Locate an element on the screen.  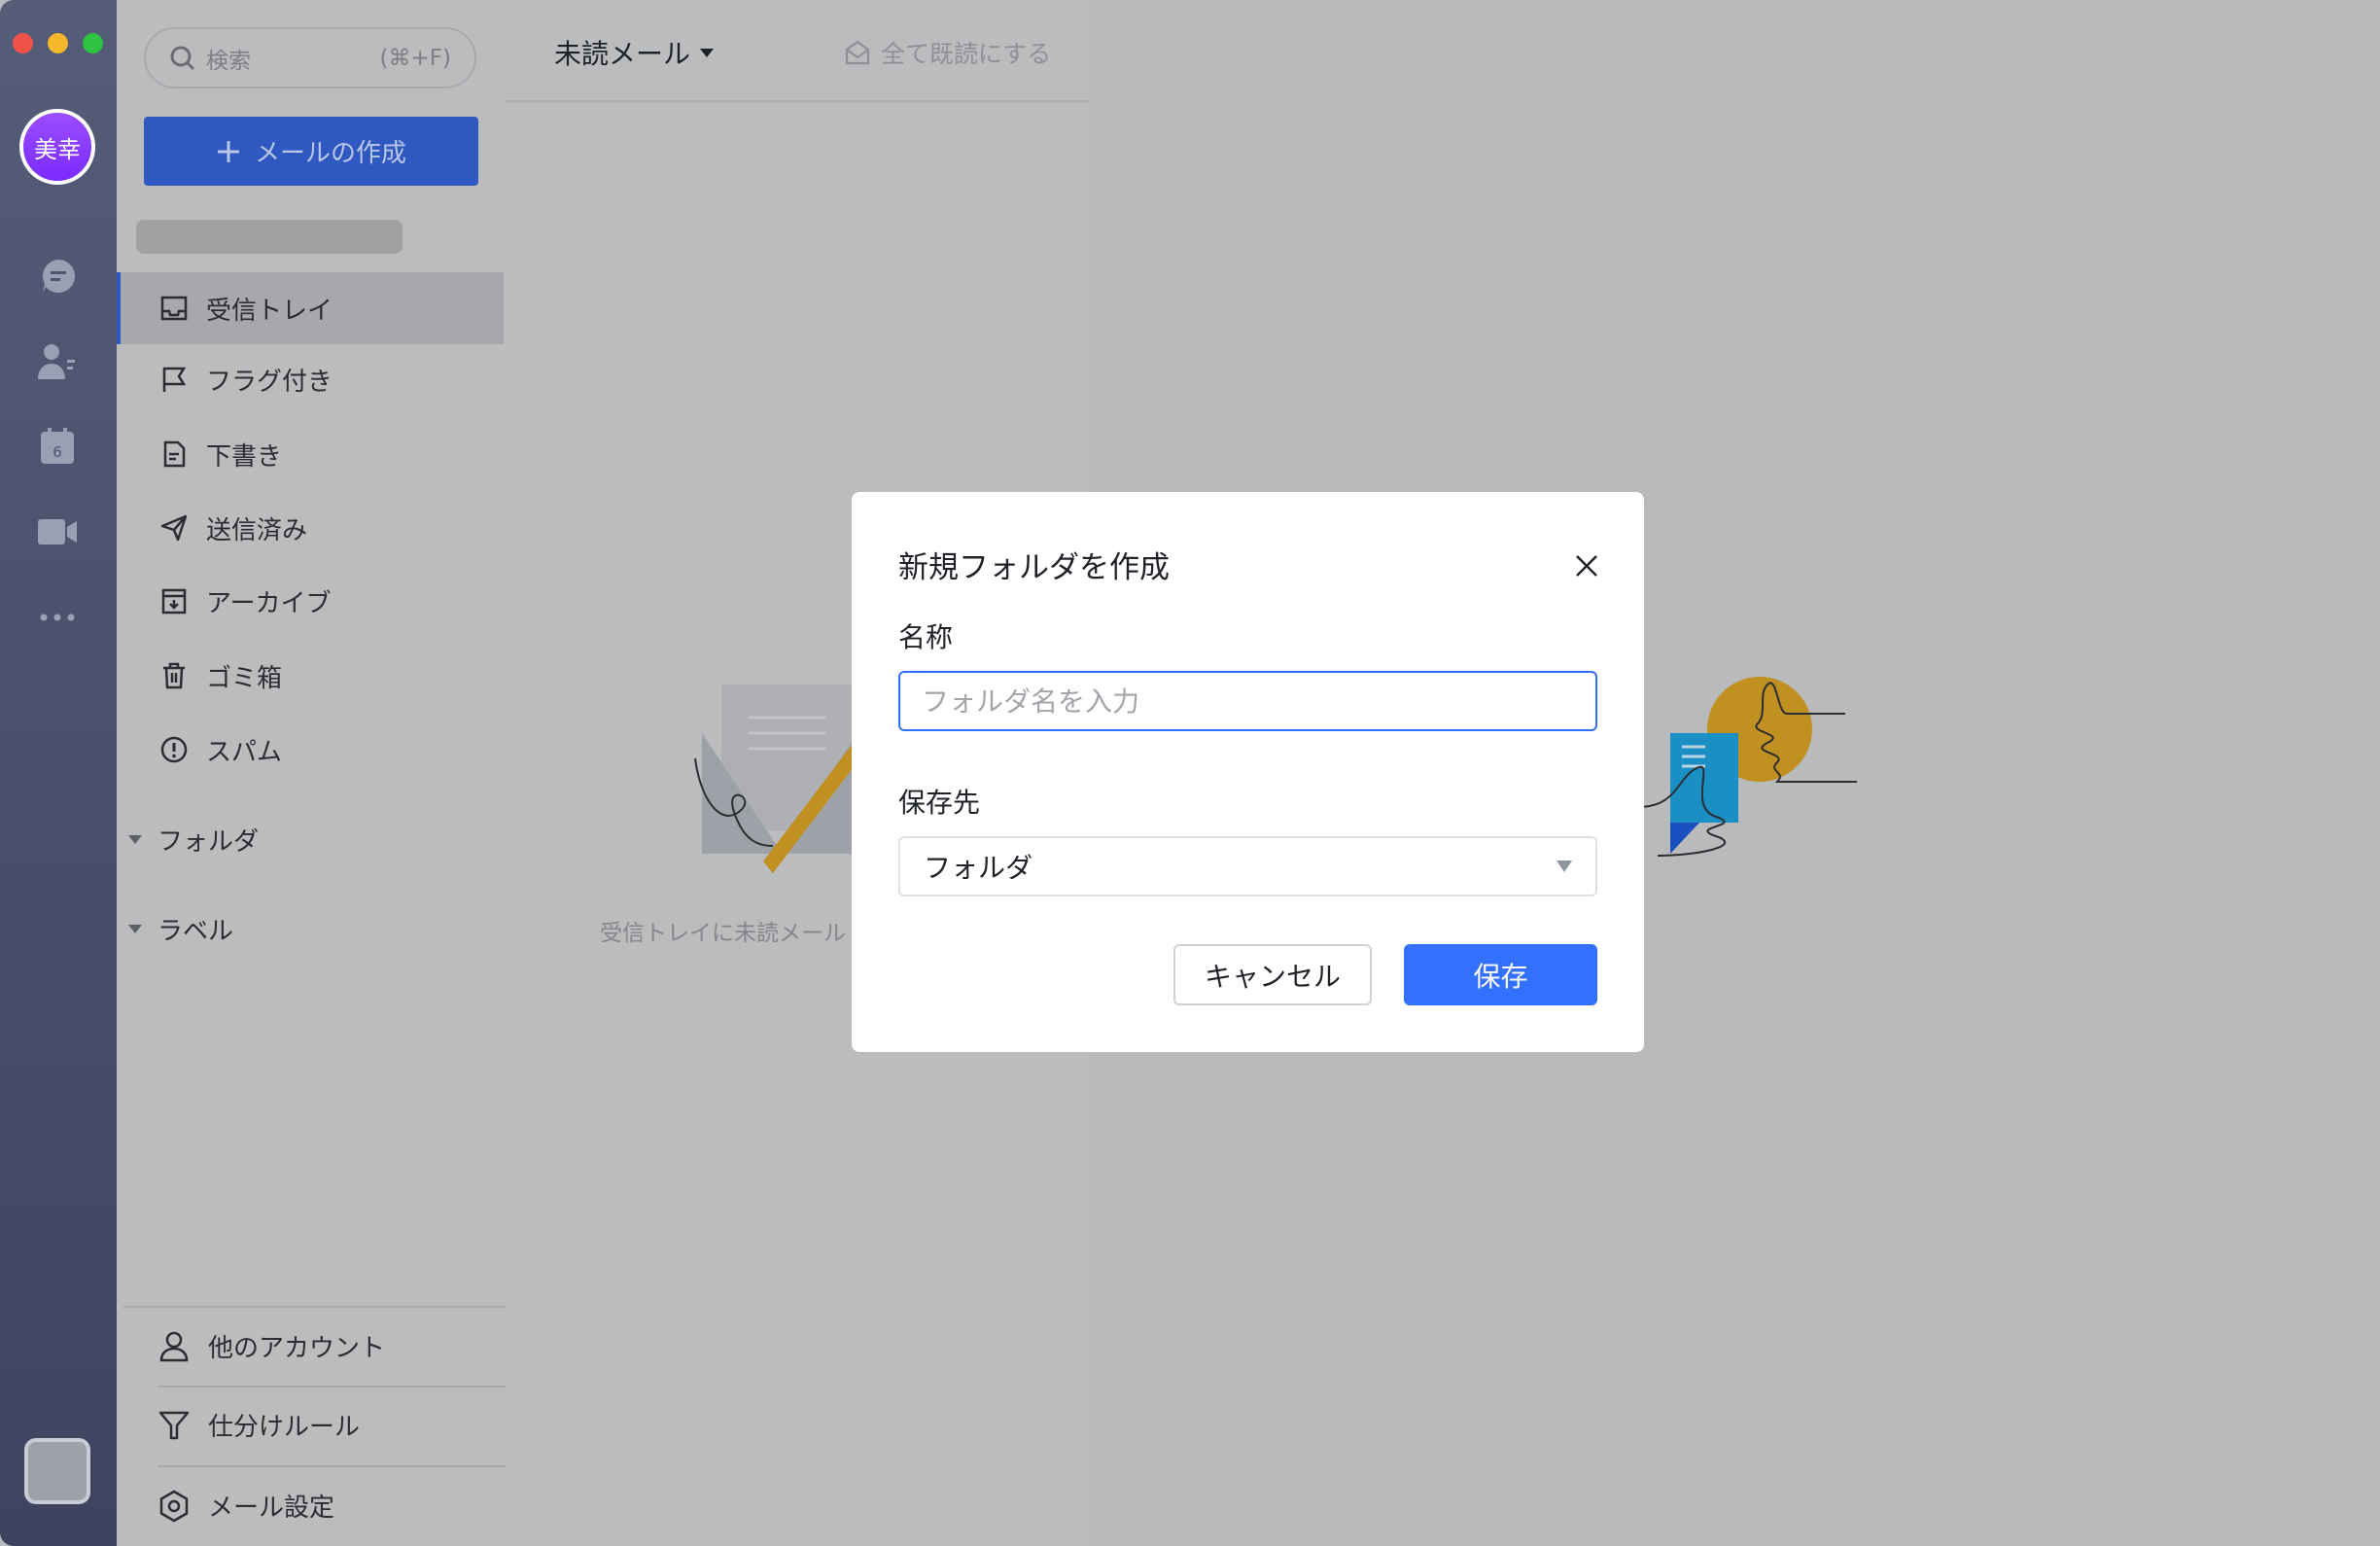
draft-icon is located at coordinates (174, 454).